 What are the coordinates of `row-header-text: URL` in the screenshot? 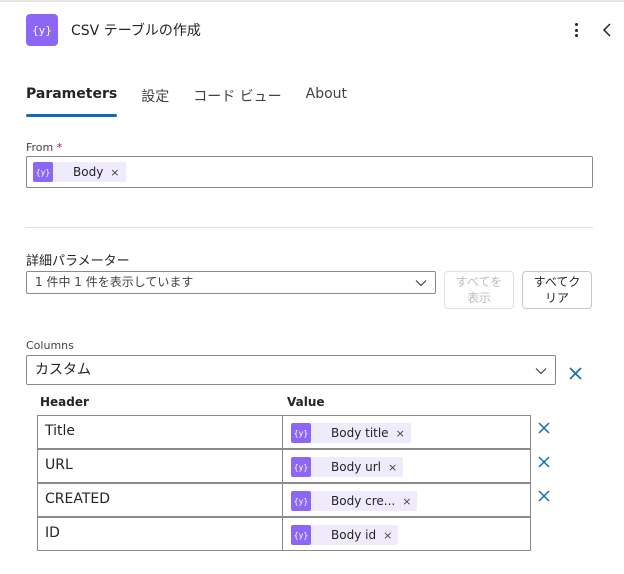 It's located at (59, 465).